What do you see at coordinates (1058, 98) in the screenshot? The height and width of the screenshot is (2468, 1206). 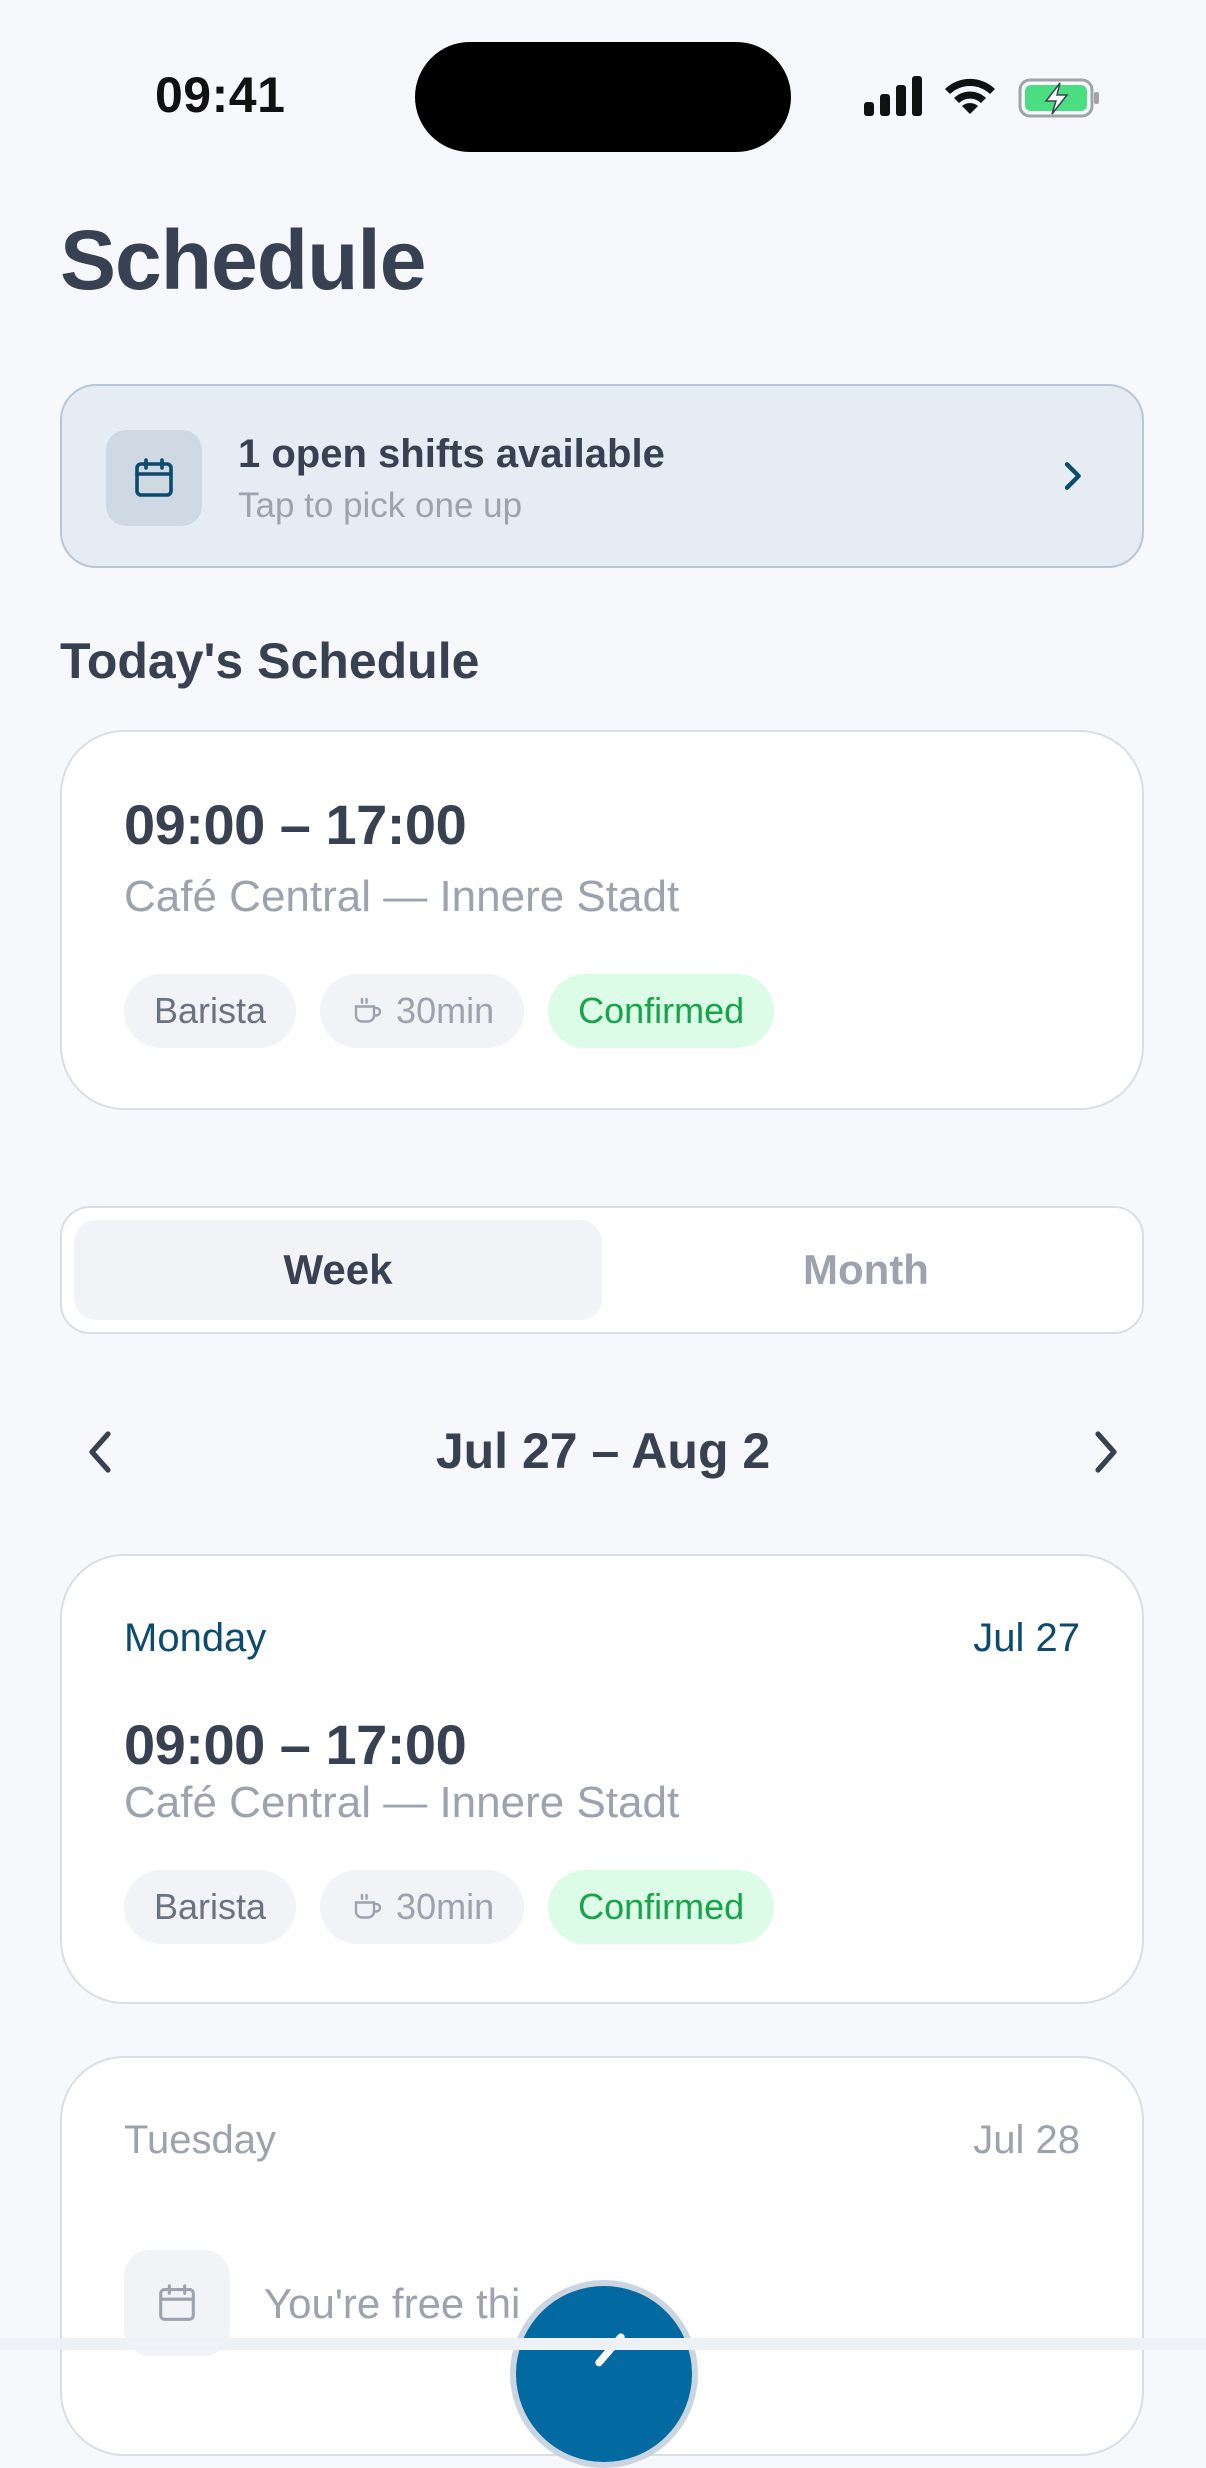 I see `battery-charging-icon` at bounding box center [1058, 98].